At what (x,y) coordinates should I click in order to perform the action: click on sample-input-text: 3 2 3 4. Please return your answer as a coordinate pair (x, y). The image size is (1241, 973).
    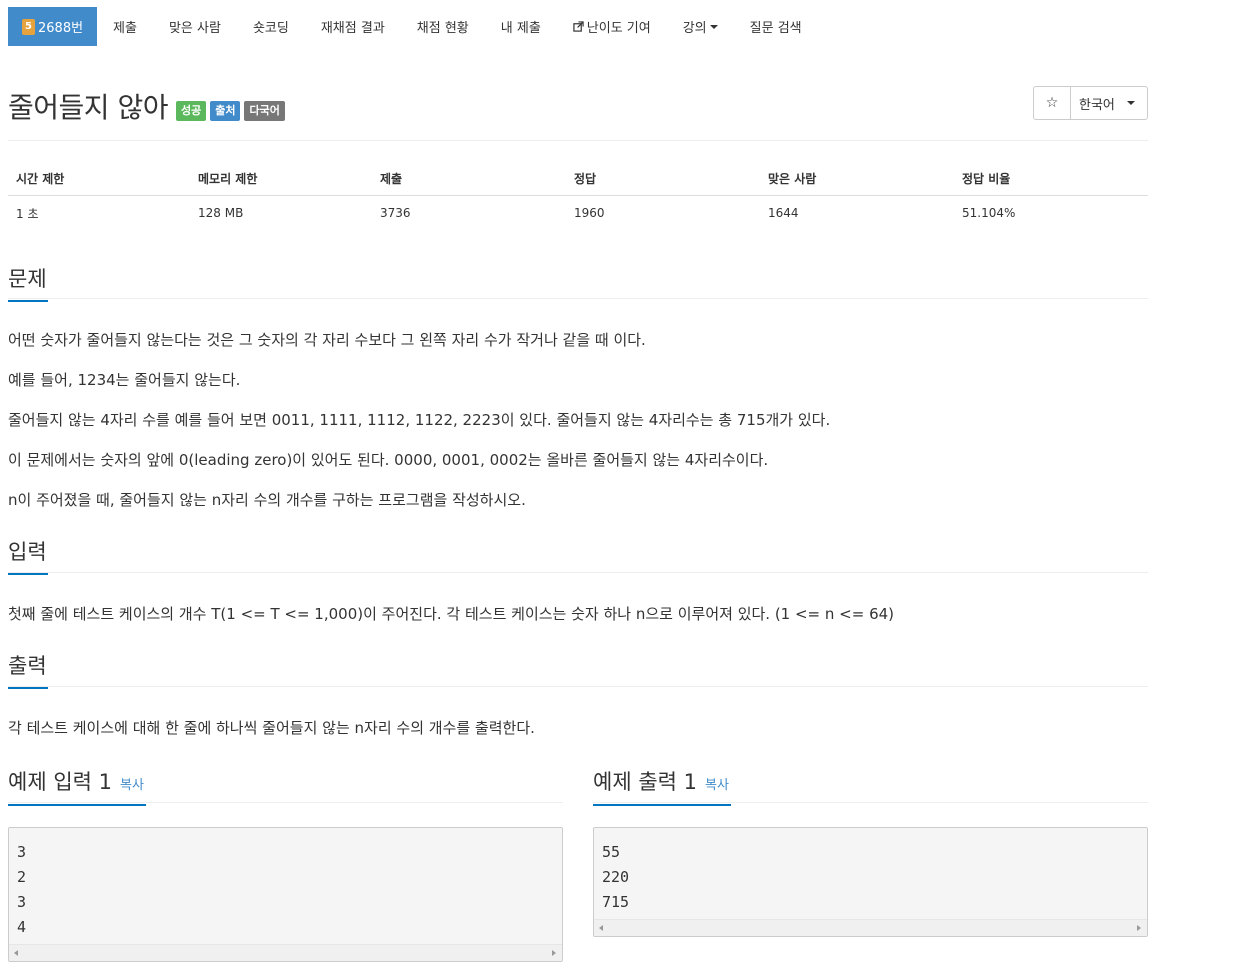
    Looking at the image, I should click on (21, 890).